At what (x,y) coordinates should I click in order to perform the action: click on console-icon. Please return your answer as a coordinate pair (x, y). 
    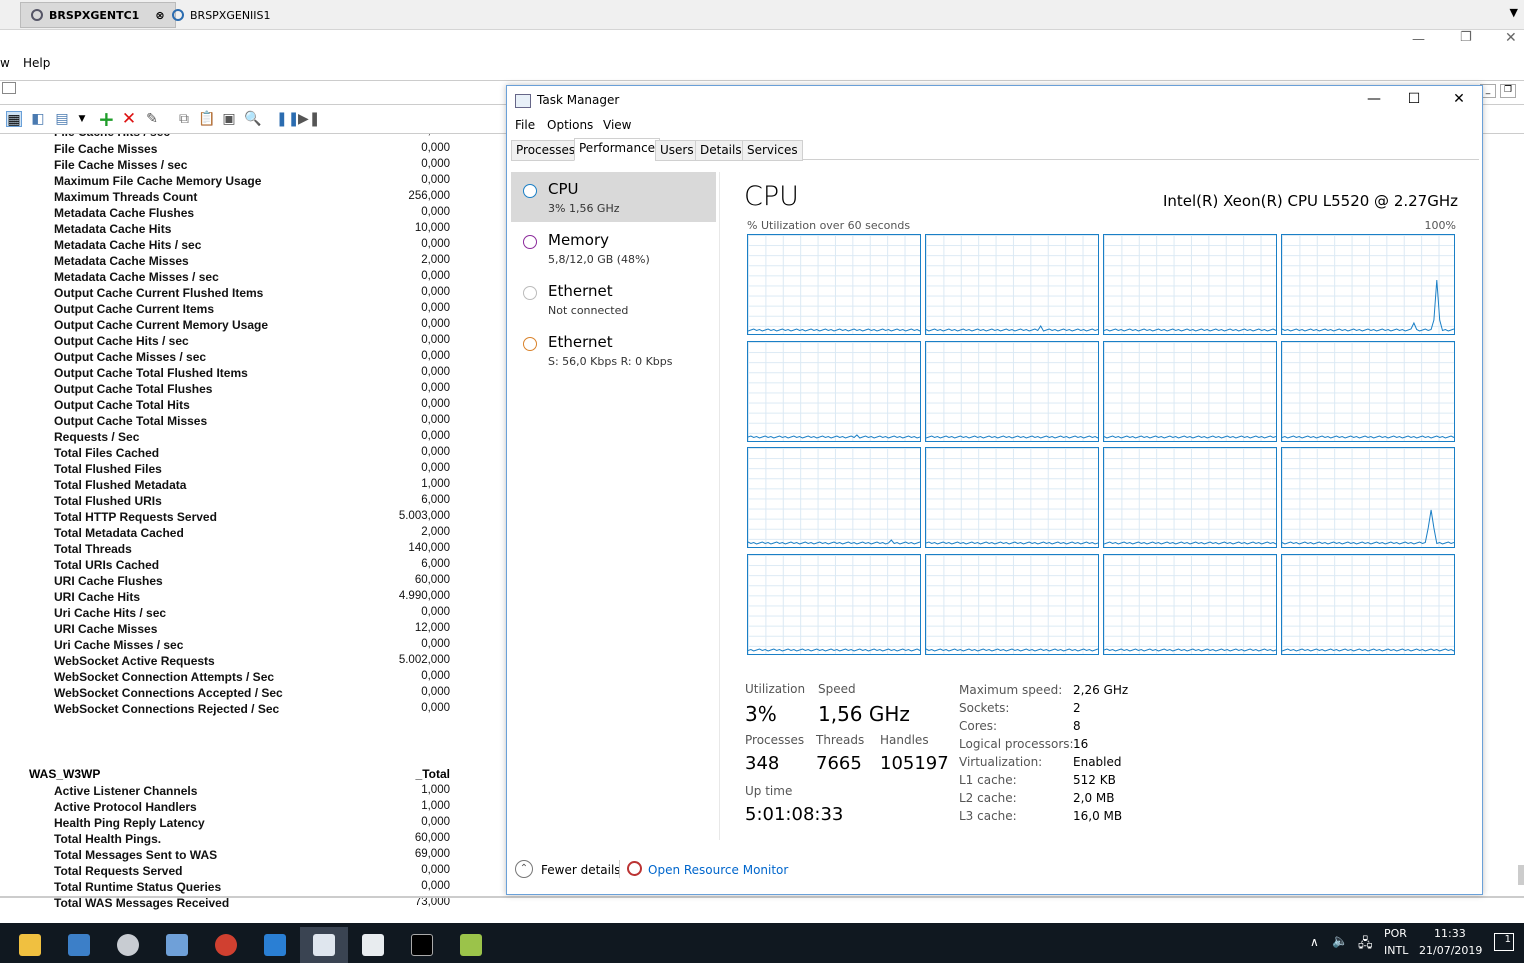
    Looking at the image, I should click on (9, 88).